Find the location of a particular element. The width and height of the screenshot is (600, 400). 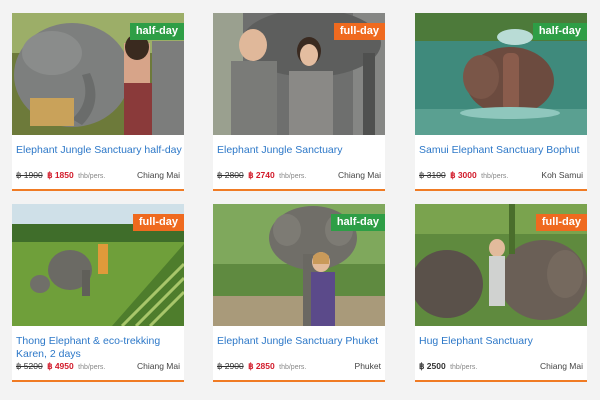

current-price: ฿ 2500 is located at coordinates (432, 366).